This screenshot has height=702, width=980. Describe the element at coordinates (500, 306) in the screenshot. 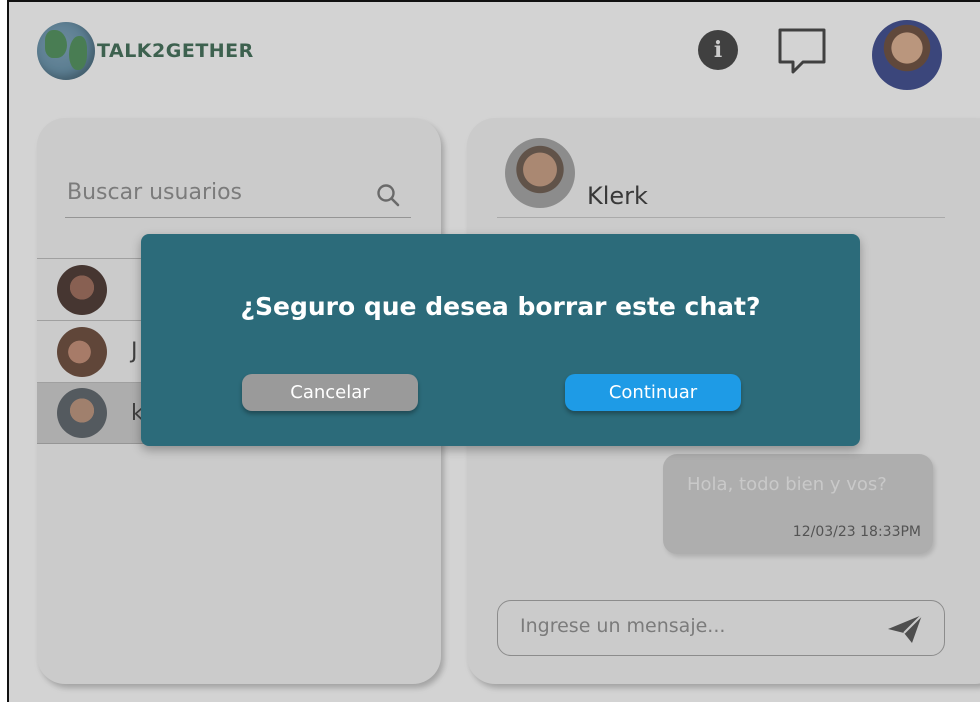

I see `dialog-title: ¿Seguro que desea borrar este chat?` at that location.